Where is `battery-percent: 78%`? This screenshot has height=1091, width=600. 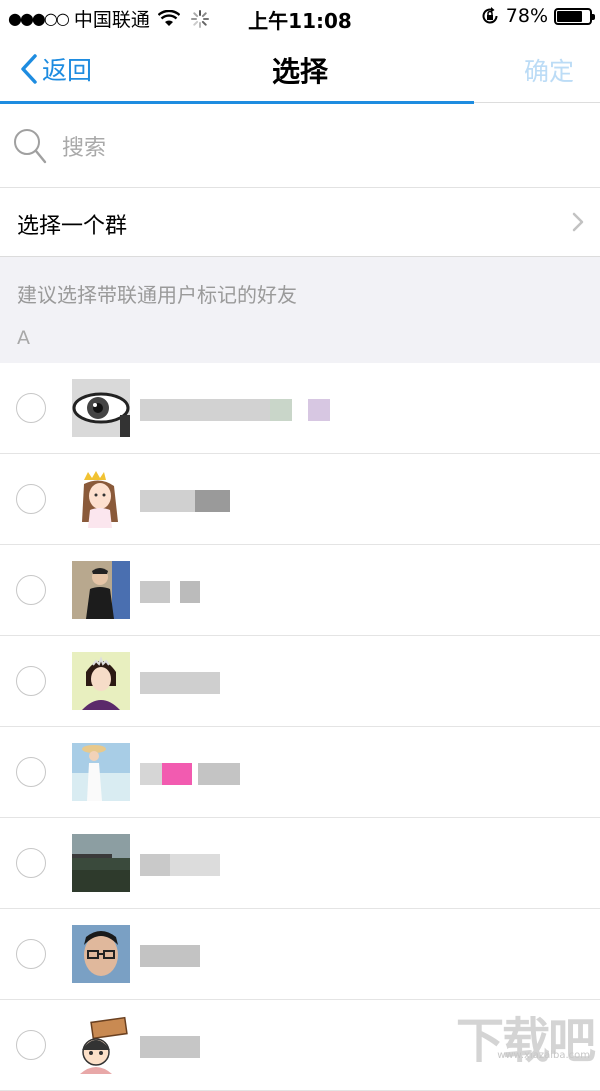 battery-percent: 78% is located at coordinates (526, 16).